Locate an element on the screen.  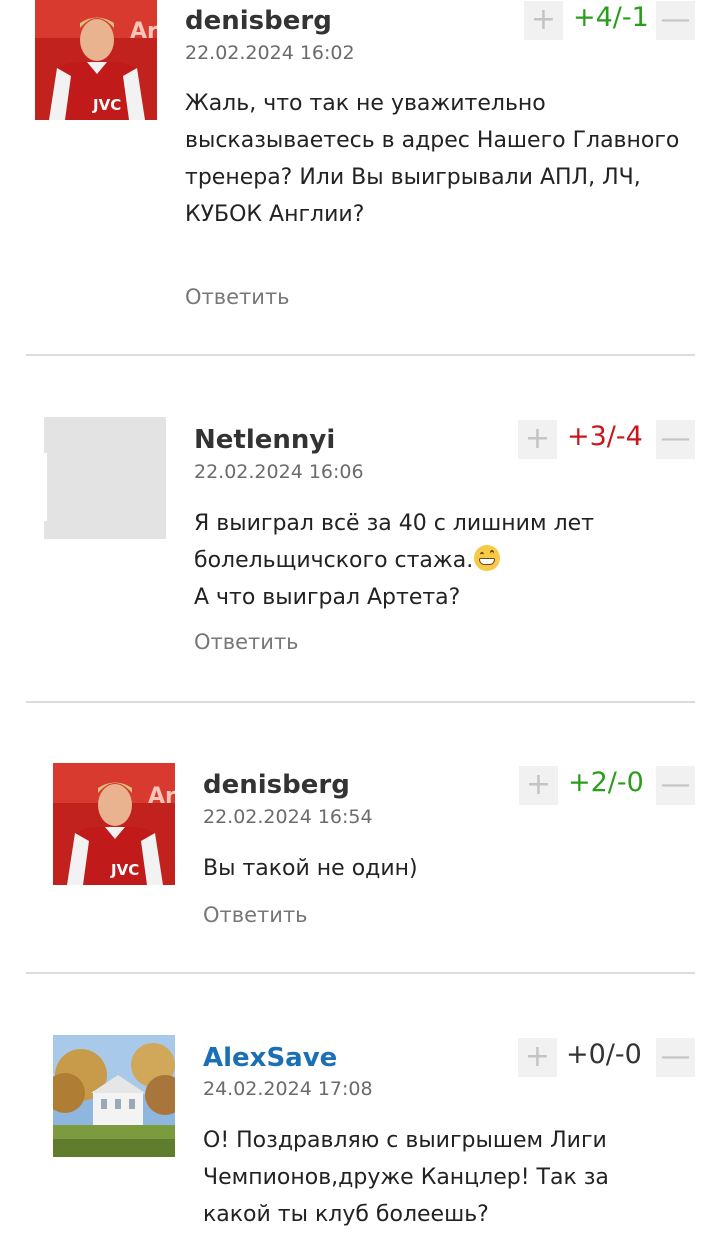
avatar-placeholder is located at coordinates (105, 478).